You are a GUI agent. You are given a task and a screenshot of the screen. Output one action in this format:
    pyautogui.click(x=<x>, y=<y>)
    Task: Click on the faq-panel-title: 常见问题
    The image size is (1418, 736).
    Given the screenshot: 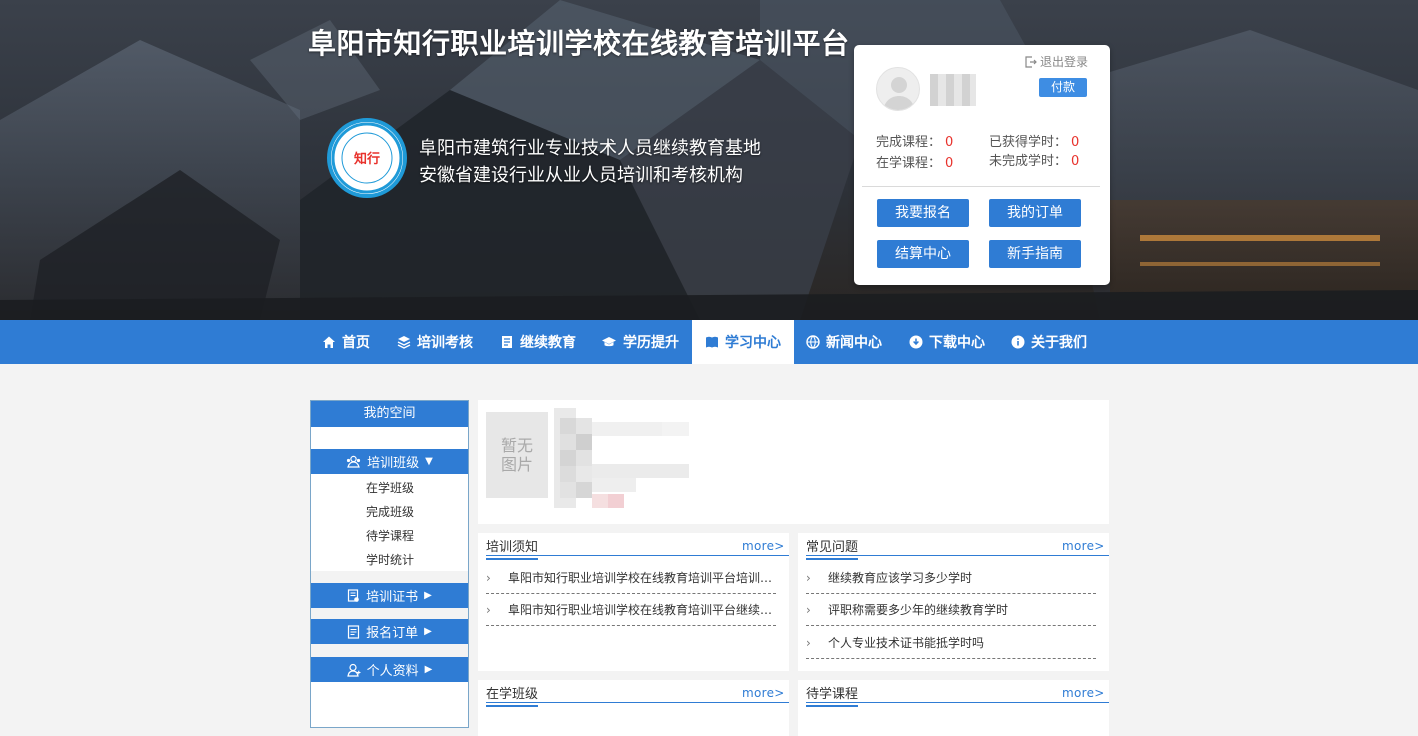 What is the action you would take?
    pyautogui.click(x=832, y=548)
    